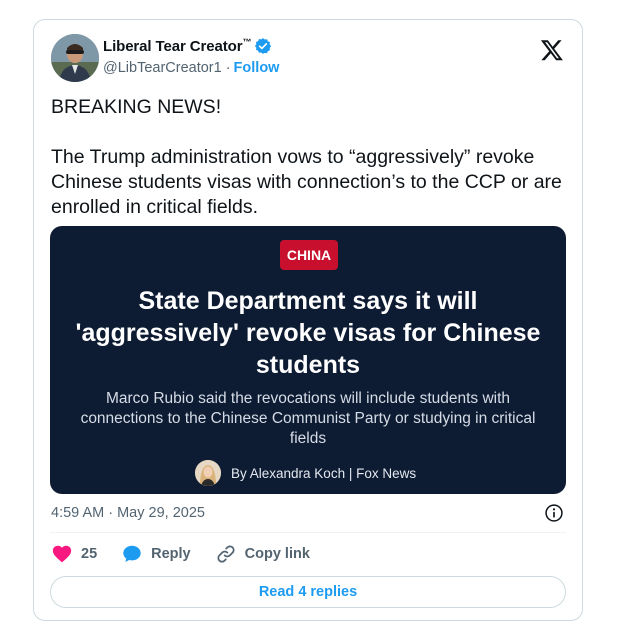 This screenshot has height=631, width=621. I want to click on copy-link-label: Copy link, so click(277, 554).